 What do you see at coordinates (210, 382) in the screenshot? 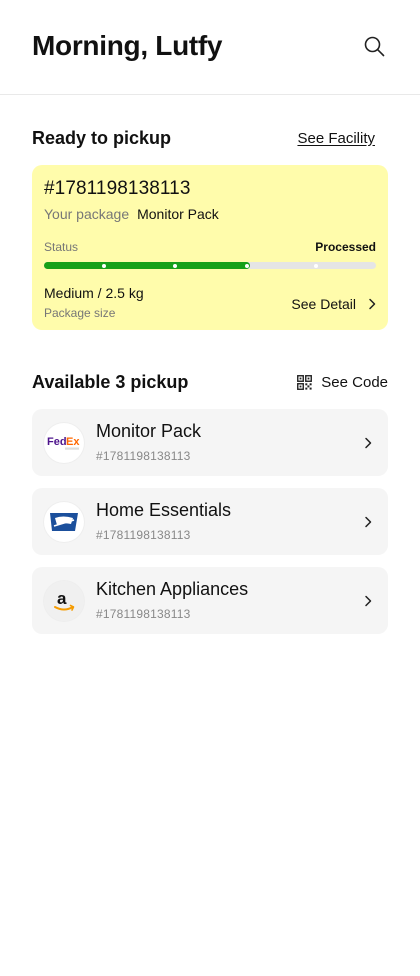
I see `available-section-header: Available 3 pickup See Code` at bounding box center [210, 382].